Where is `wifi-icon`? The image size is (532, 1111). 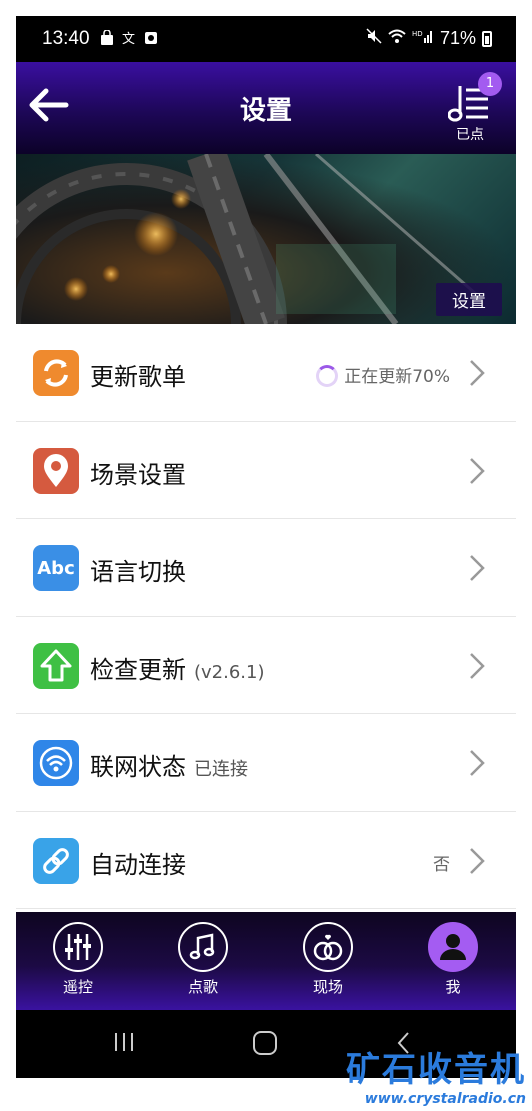
wifi-icon is located at coordinates (56, 763).